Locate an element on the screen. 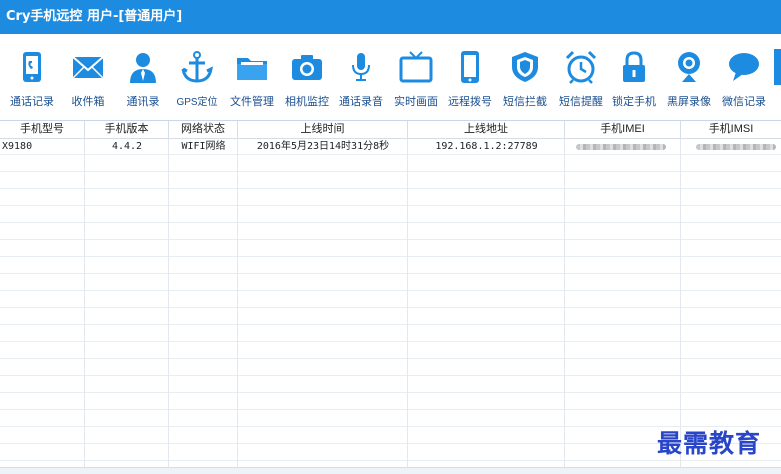 The width and height of the screenshot is (781, 474). column-header-model: 手机型号 is located at coordinates (42, 129).